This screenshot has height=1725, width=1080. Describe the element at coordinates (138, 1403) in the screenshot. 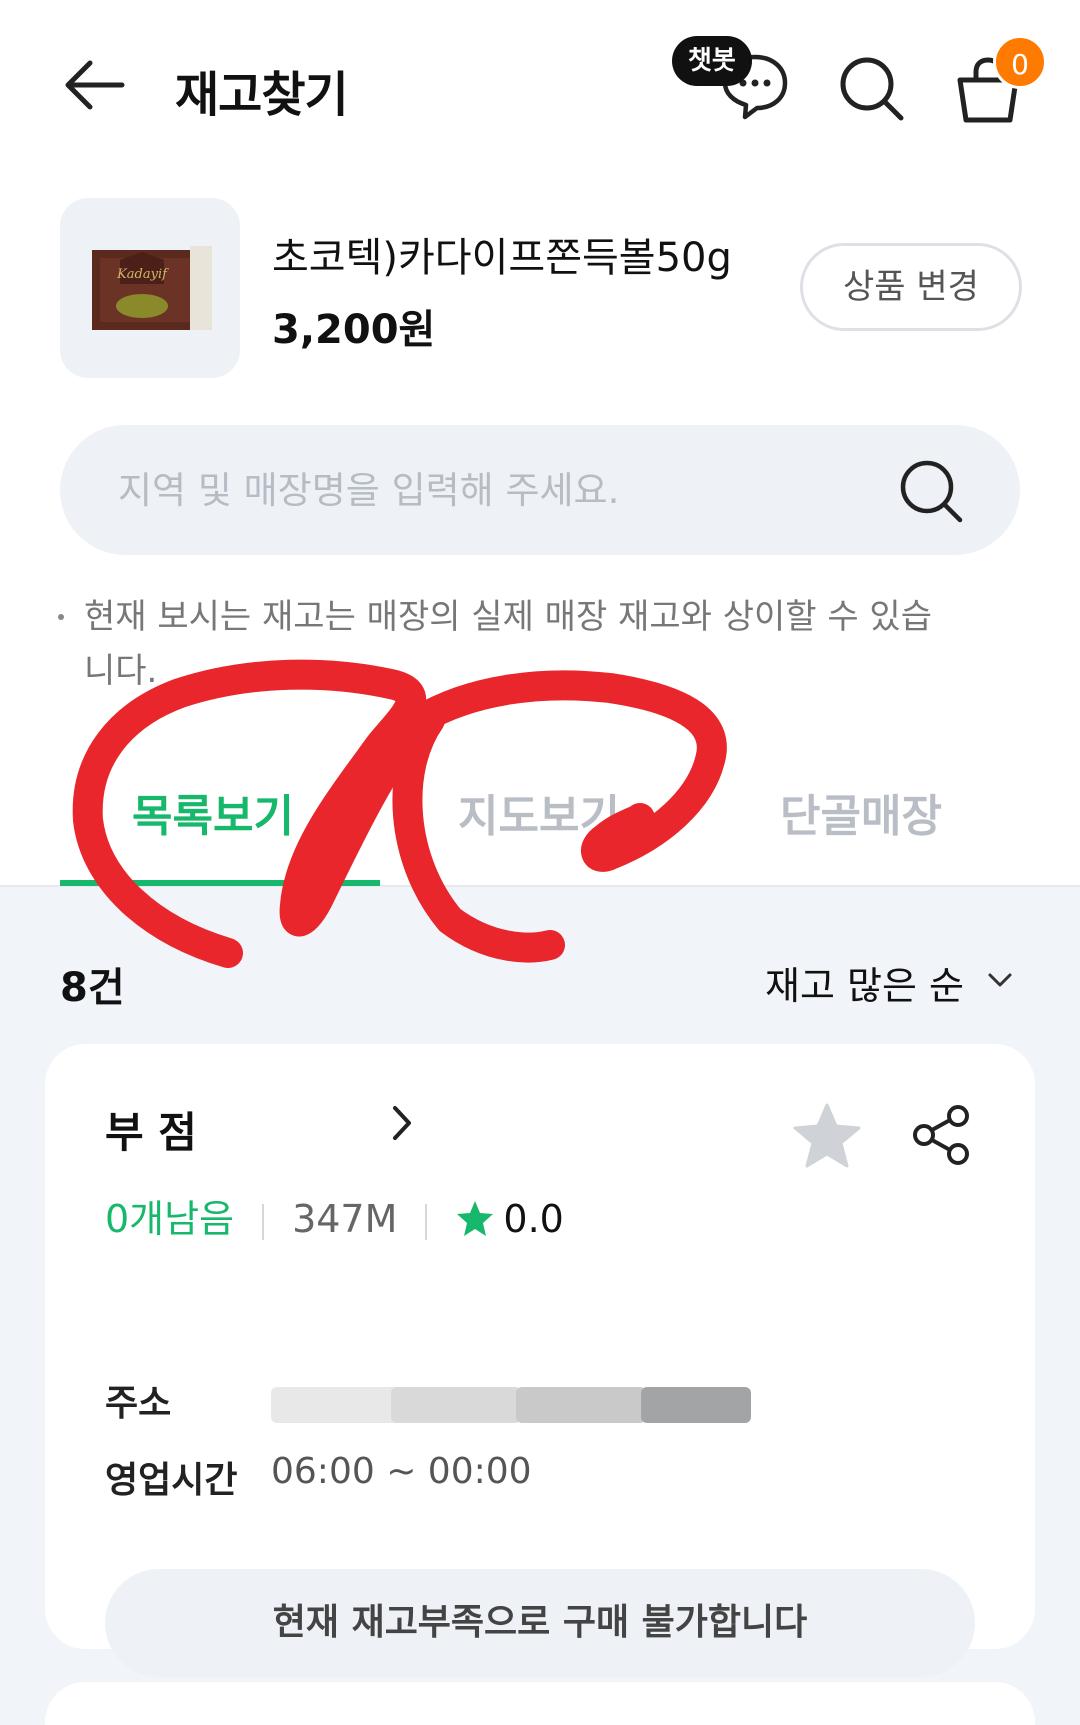

I see `address-label: 주소` at that location.